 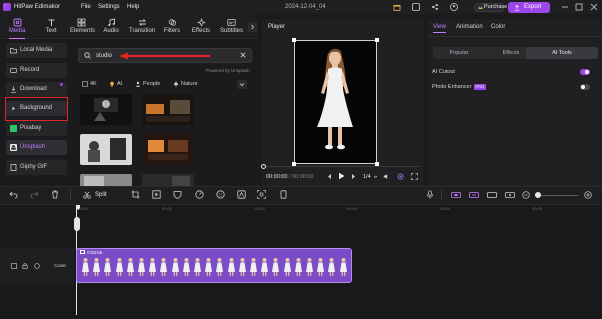 What do you see at coordinates (188, 84) in the screenshot?
I see `chip-nature: Nature` at bounding box center [188, 84].